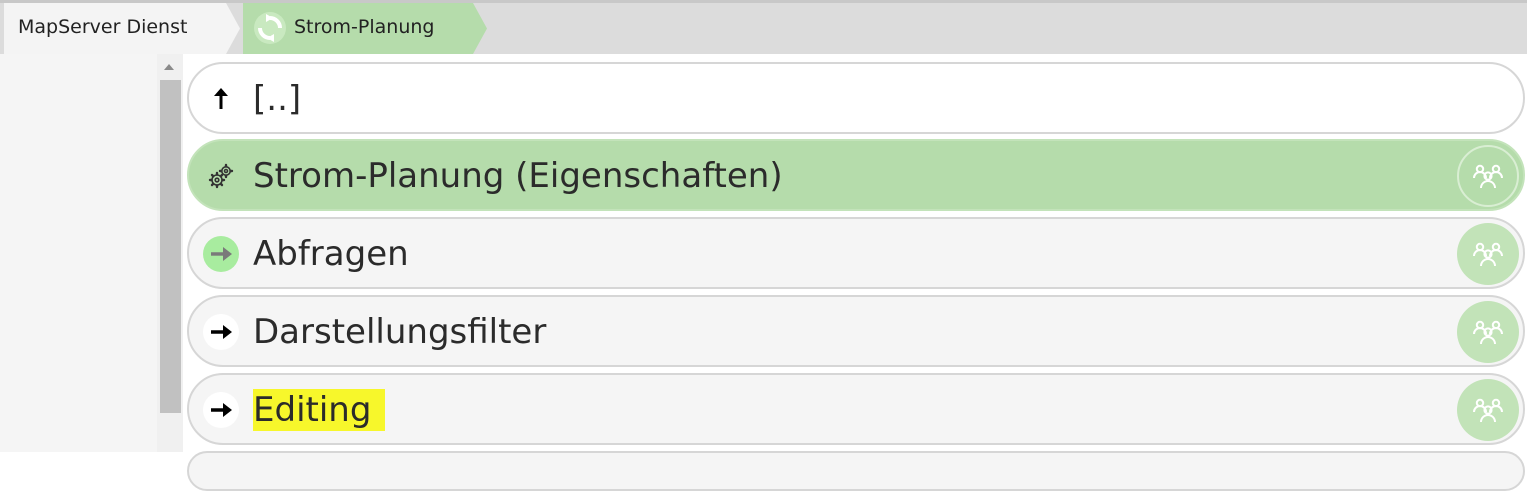 The height and width of the screenshot is (497, 1527). I want to click on list-item-label: Darstellungsfilter, so click(400, 332).